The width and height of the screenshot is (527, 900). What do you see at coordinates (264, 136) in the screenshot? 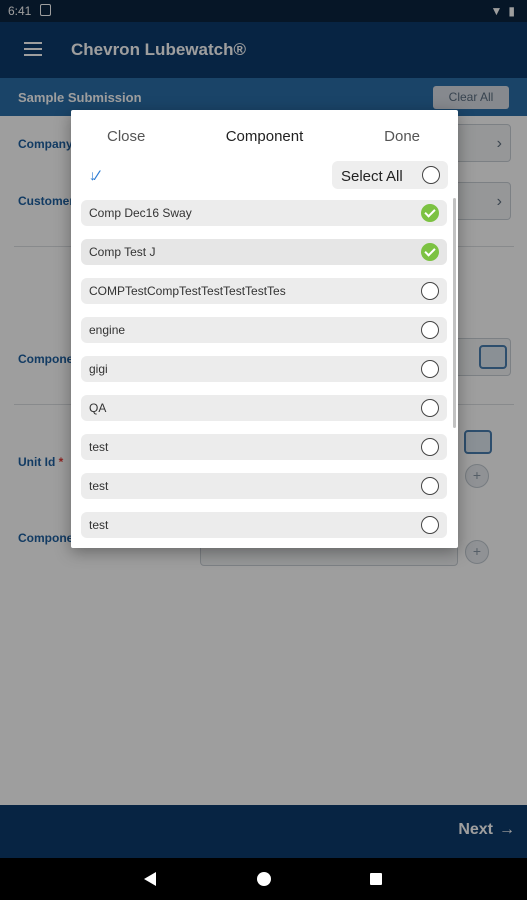
I see `dialog-header: Component Close Done` at bounding box center [264, 136].